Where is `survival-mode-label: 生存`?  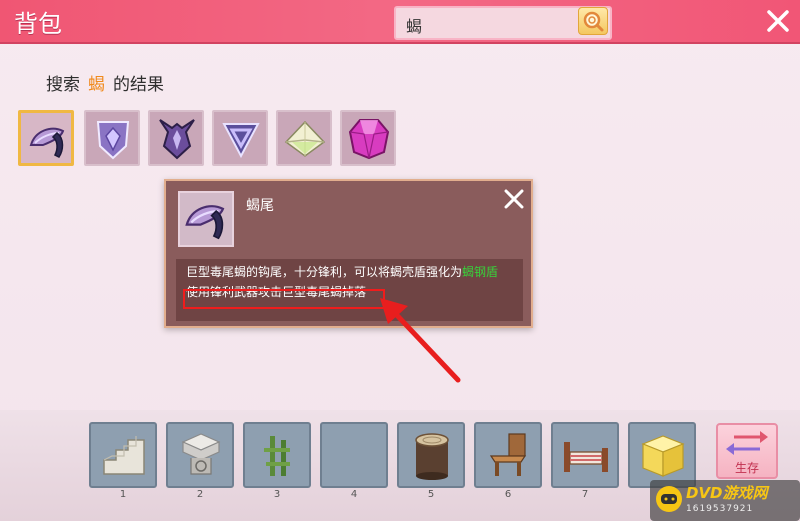 survival-mode-label: 生存 is located at coordinates (746, 468).